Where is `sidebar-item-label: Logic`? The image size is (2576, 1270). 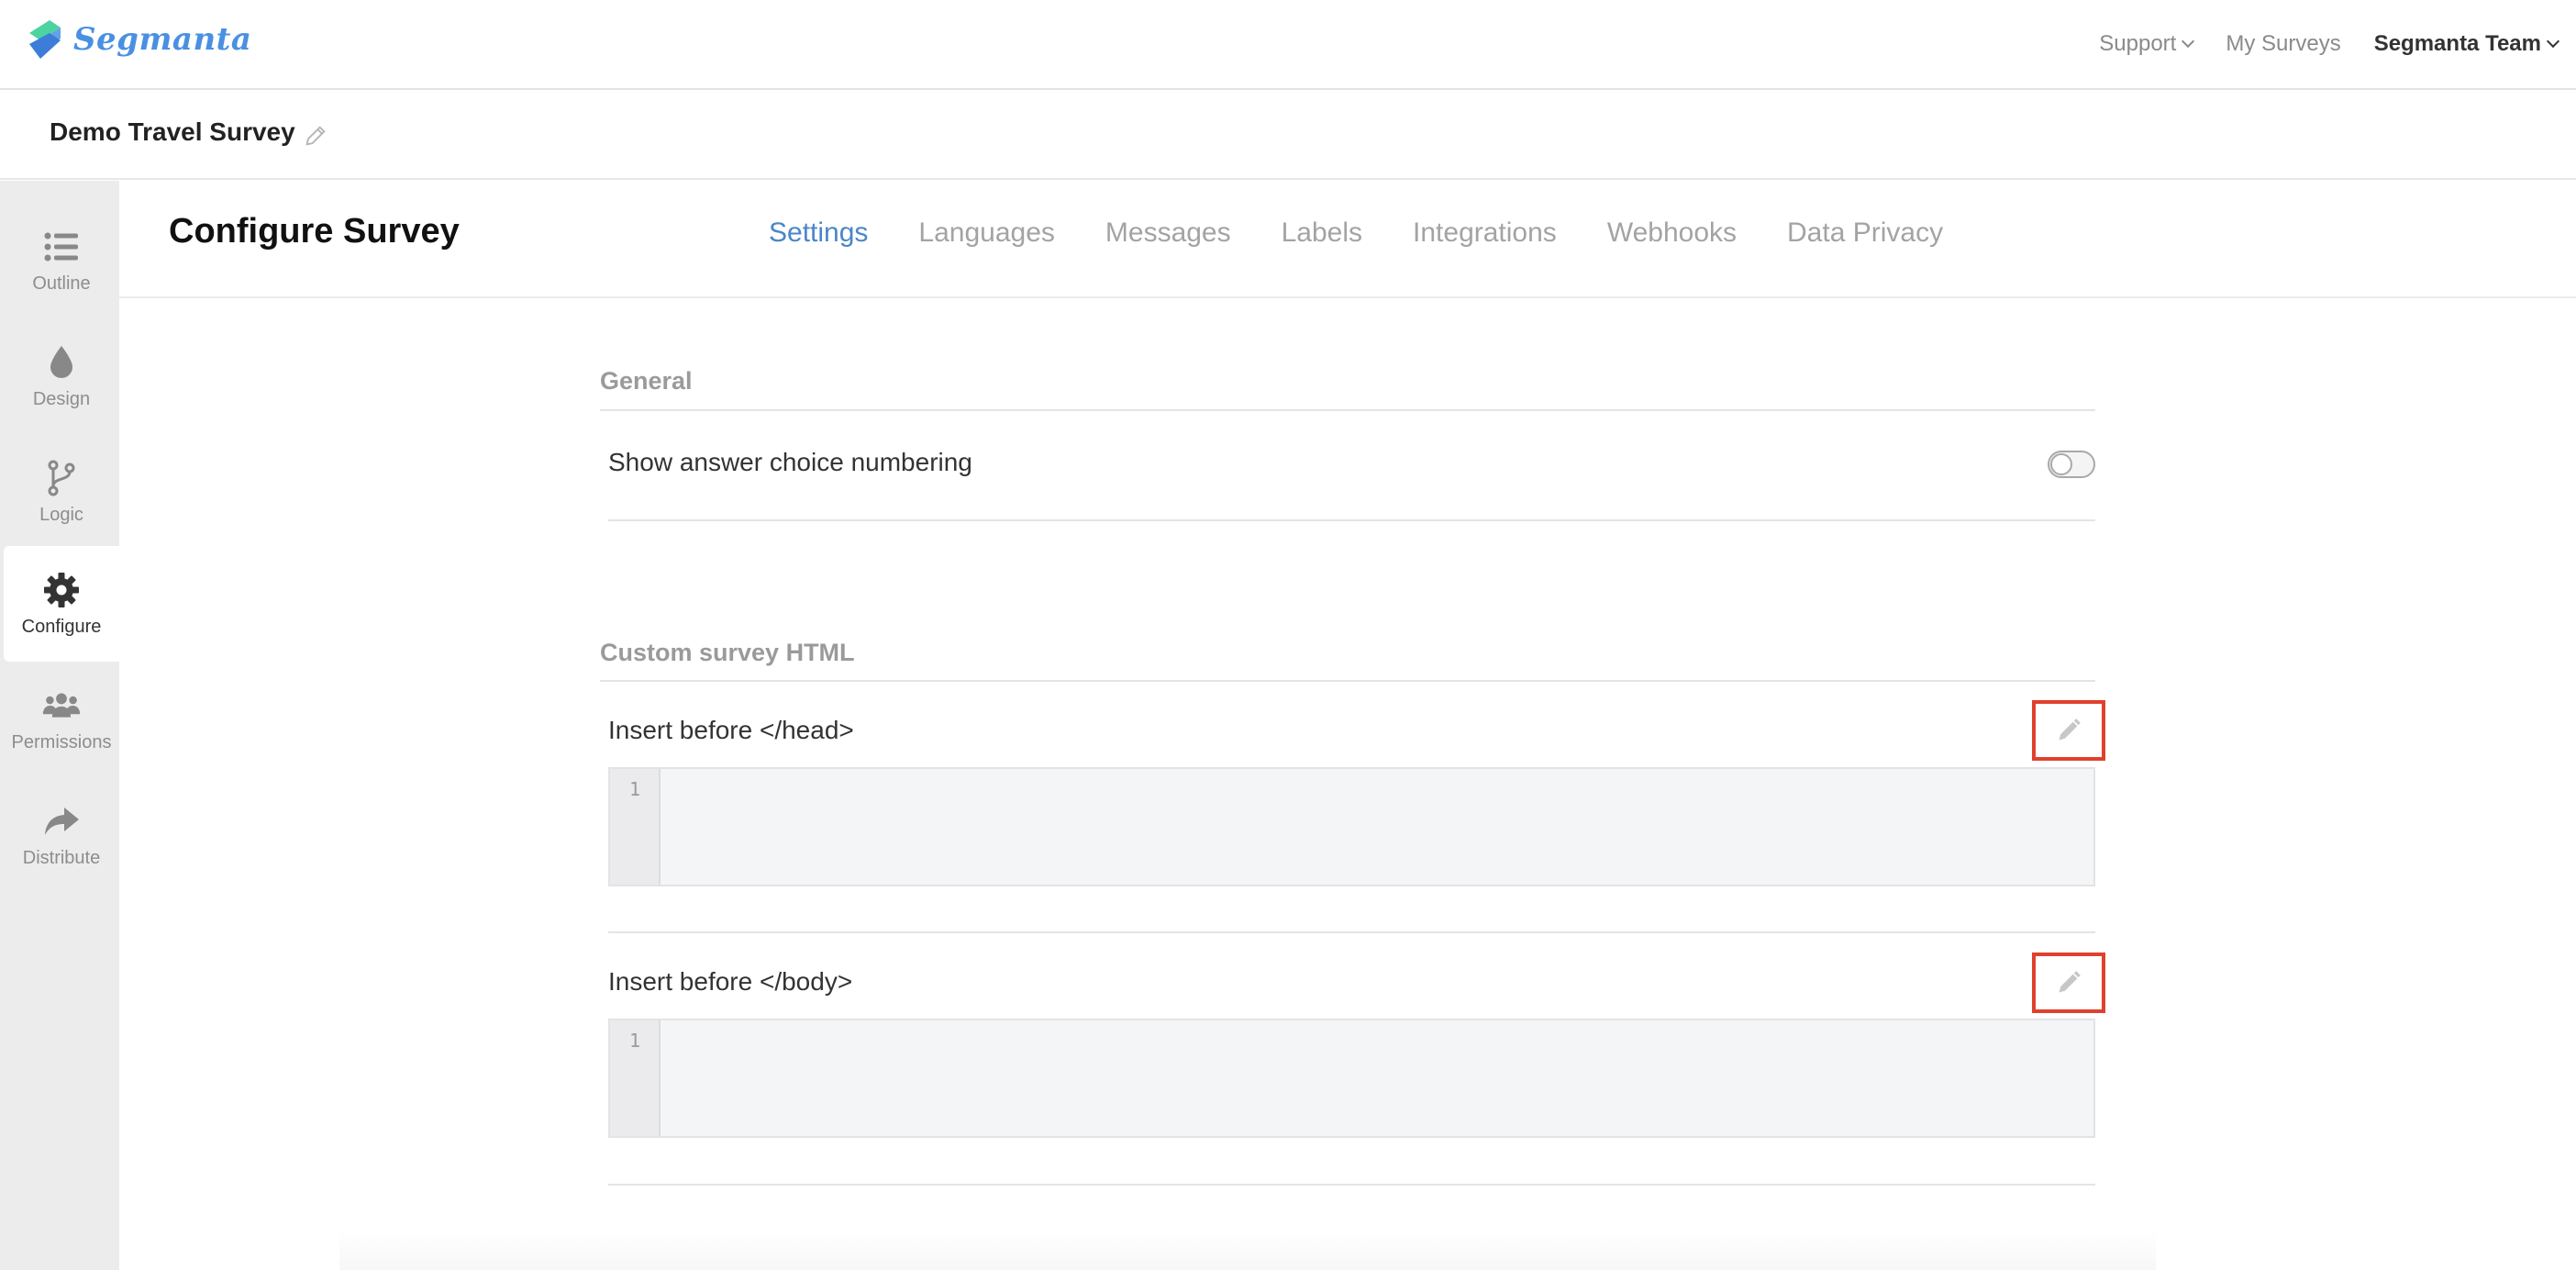
sidebar-item-label: Logic is located at coordinates (61, 514).